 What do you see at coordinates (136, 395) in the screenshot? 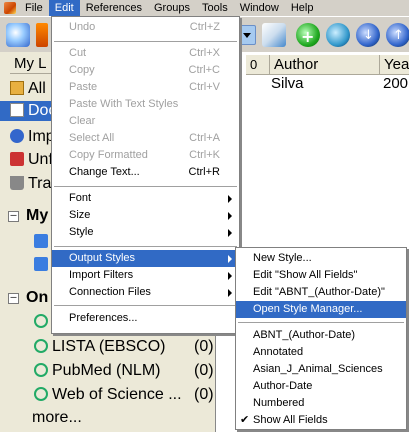
I see `online-item-web-of-science: Web of Science ... (0)` at bounding box center [136, 395].